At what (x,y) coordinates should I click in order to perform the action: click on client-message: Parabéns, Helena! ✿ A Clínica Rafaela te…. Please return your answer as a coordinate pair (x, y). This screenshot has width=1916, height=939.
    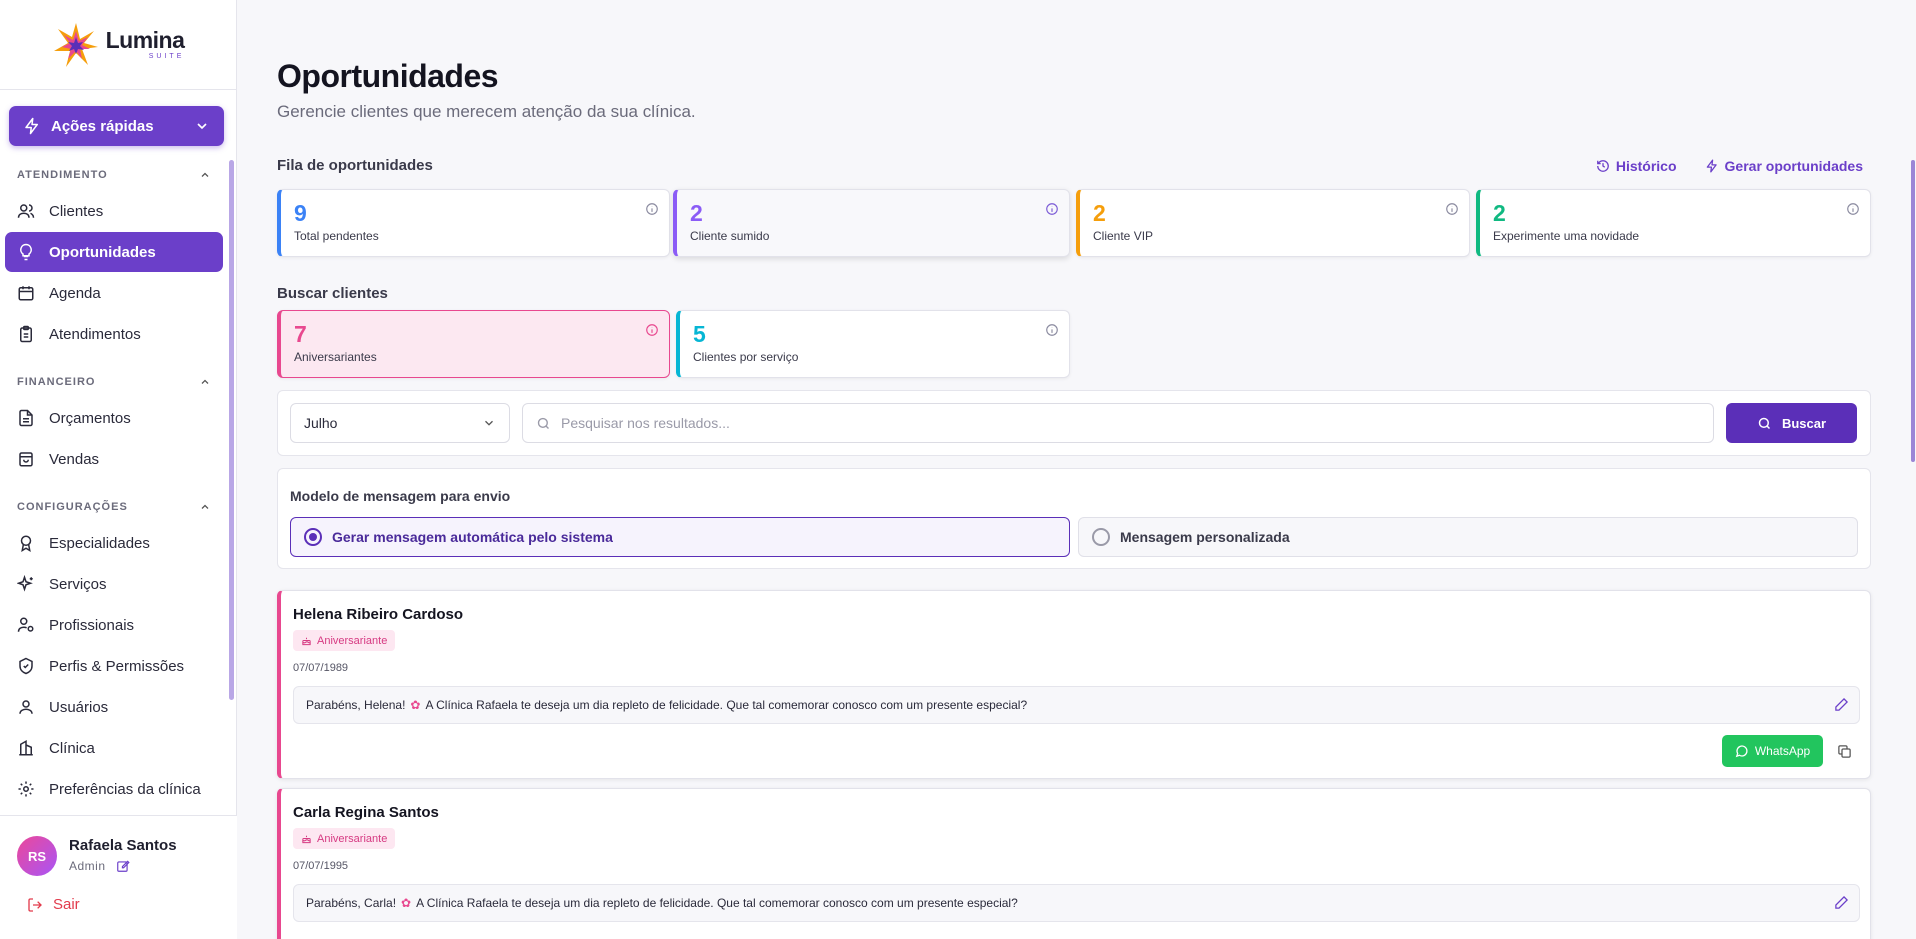
    Looking at the image, I should click on (1076, 705).